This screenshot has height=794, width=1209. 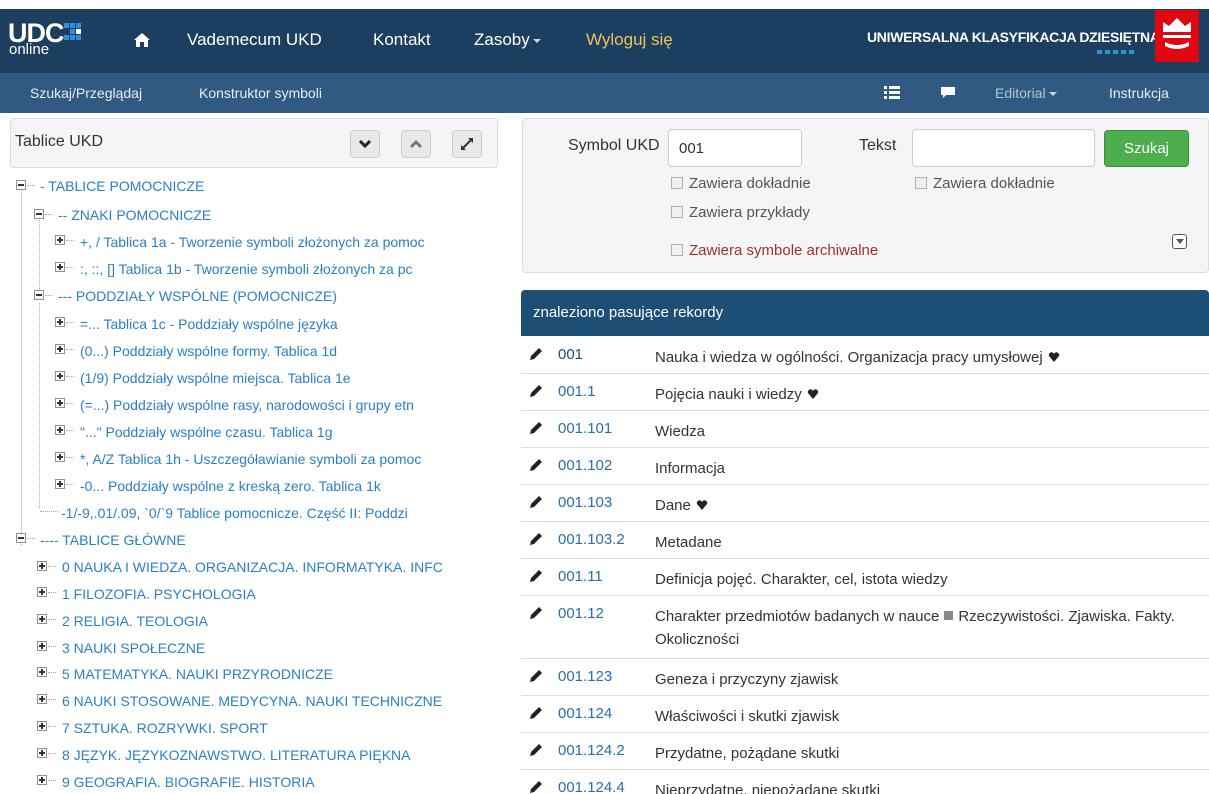 I want to click on result-code: 001.12, so click(x=581, y=613).